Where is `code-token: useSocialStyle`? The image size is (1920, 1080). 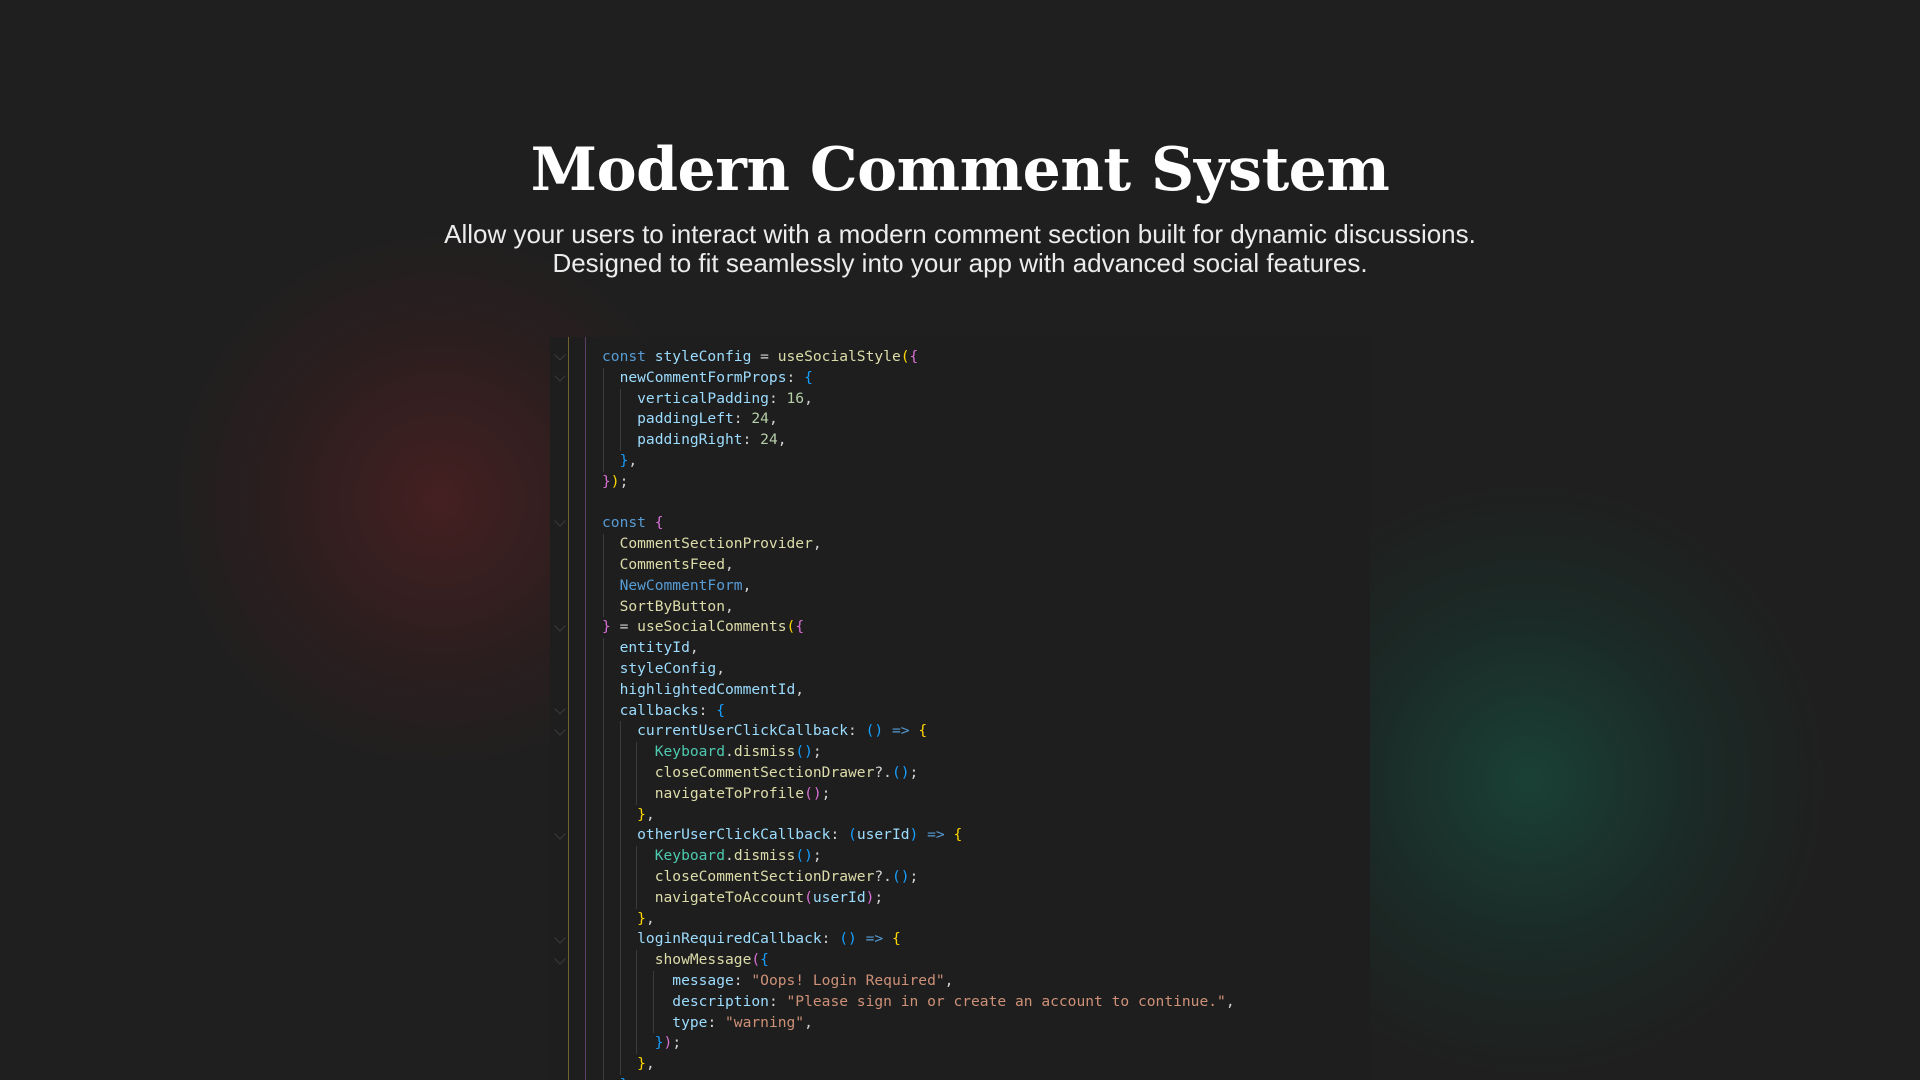 code-token: useSocialStyle is located at coordinates (839, 356).